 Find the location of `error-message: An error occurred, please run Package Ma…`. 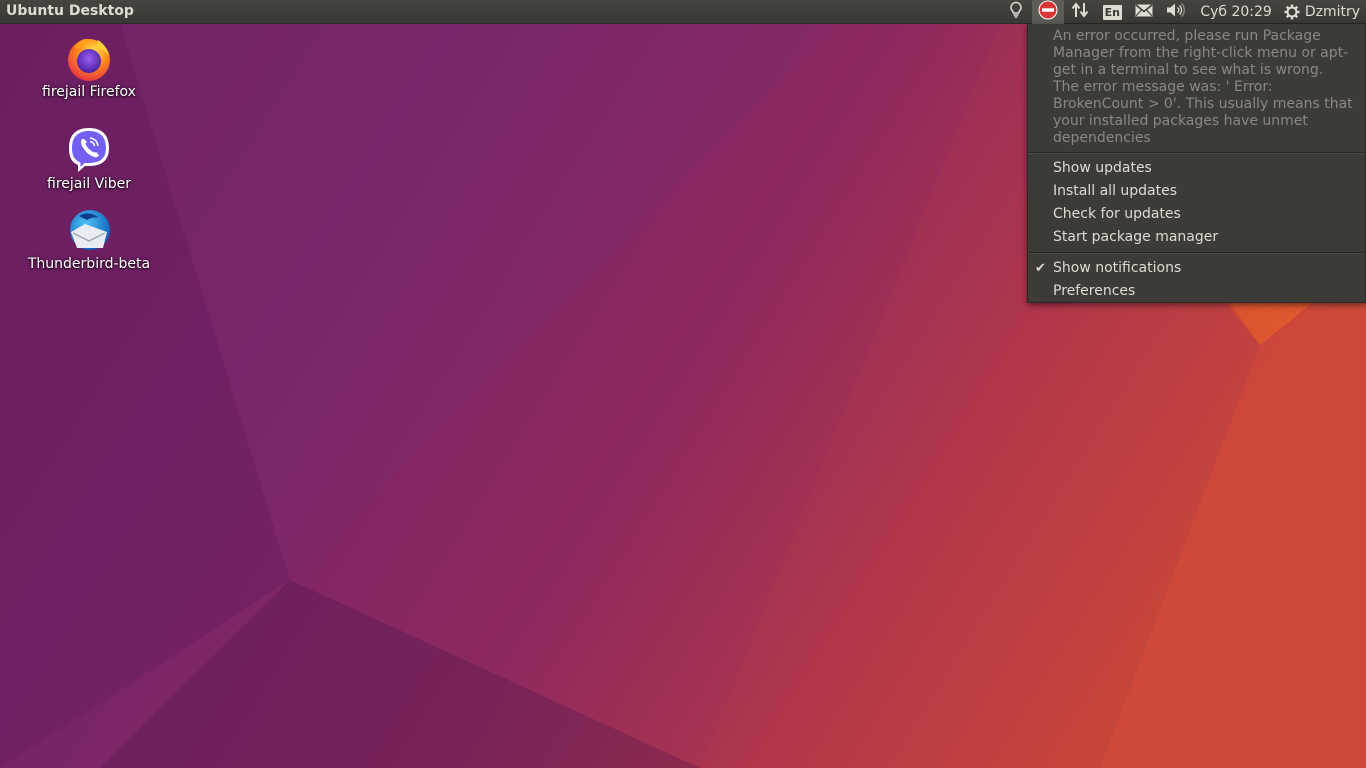

error-message: An error occurred, please run Package Ma… is located at coordinates (1203, 87).